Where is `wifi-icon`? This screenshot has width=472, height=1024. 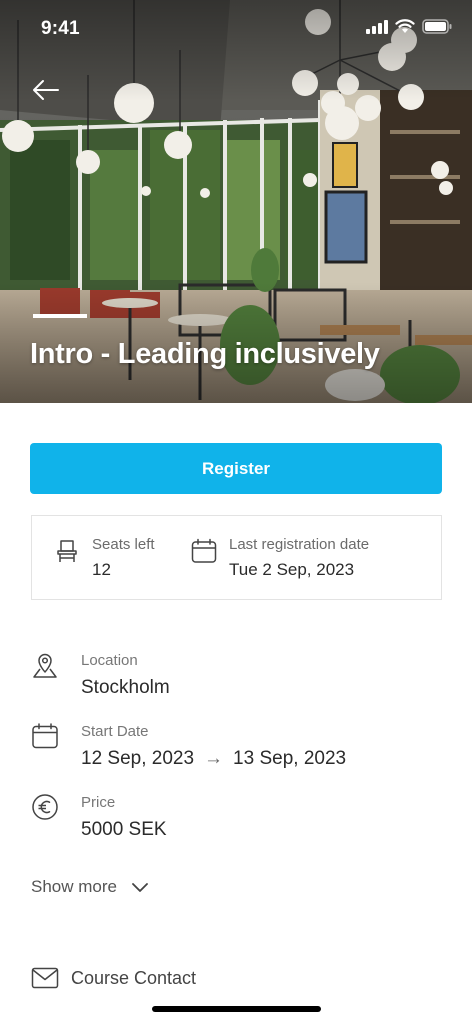
wifi-icon is located at coordinates (405, 26).